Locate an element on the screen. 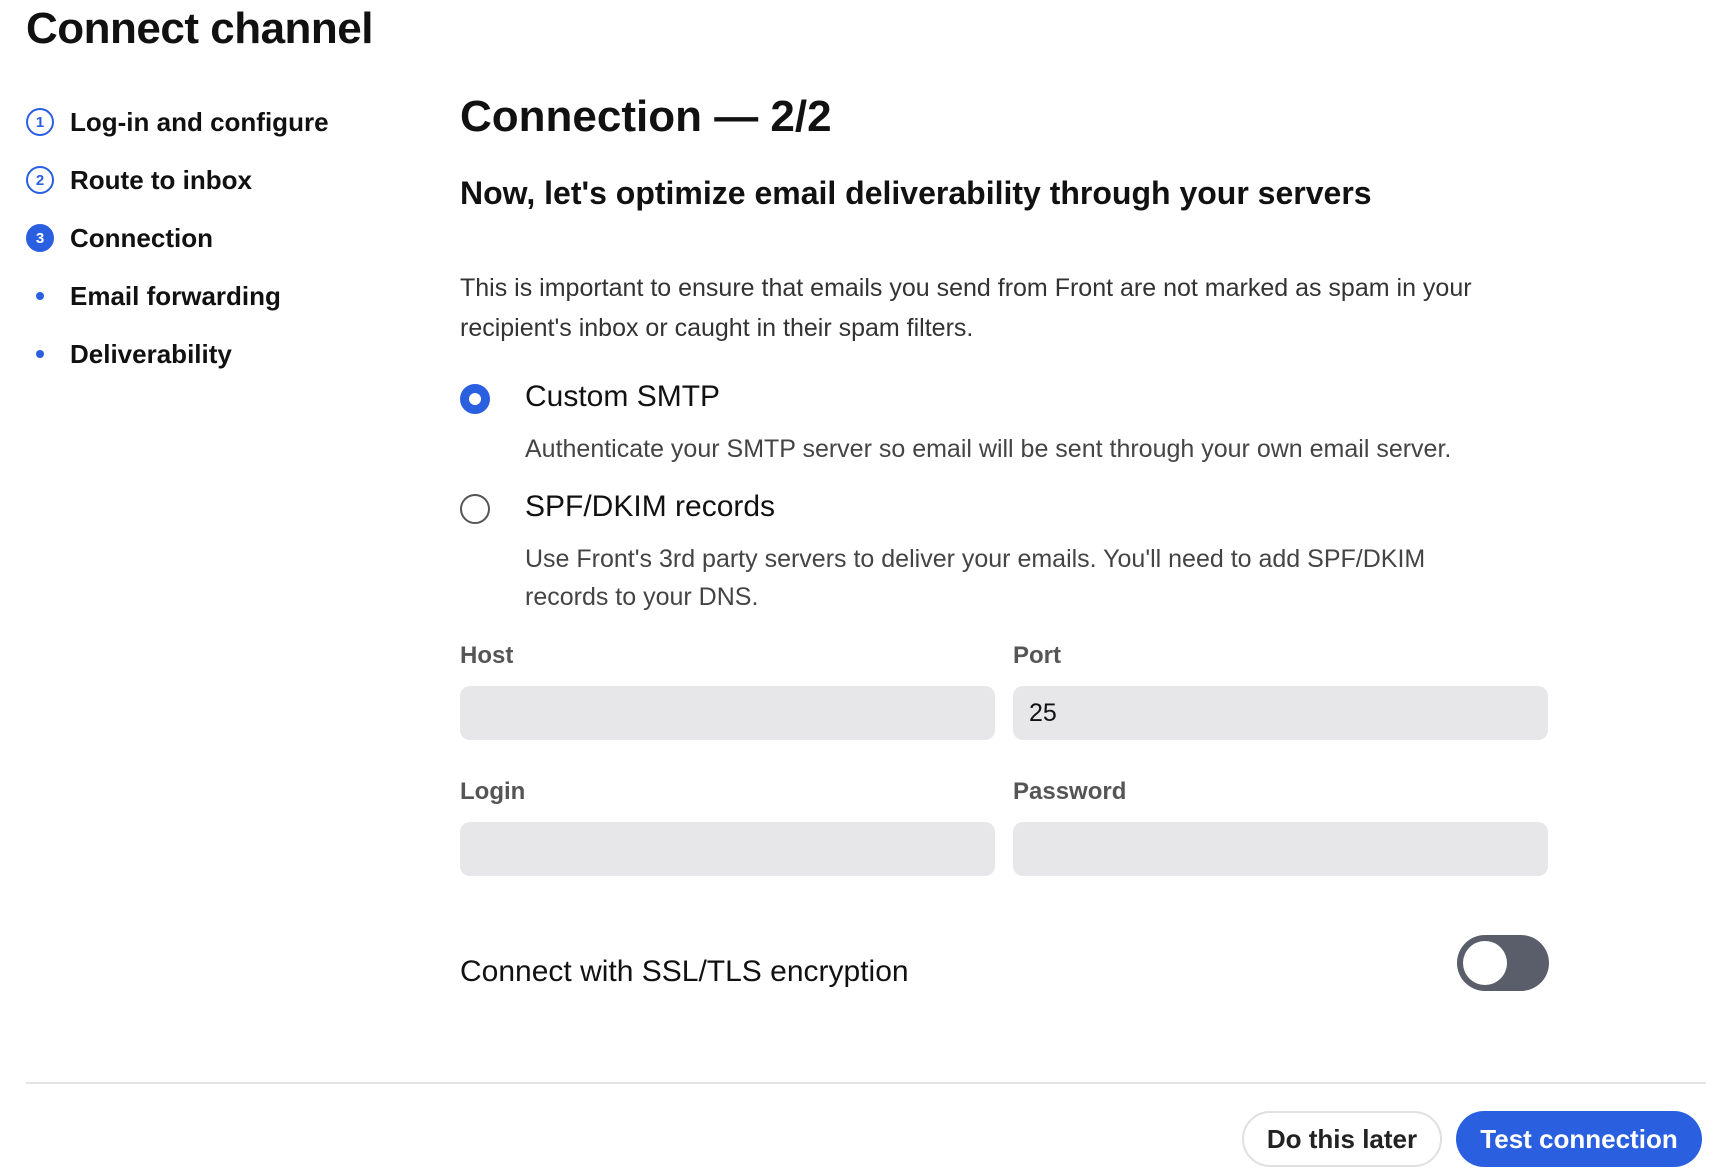  password-input is located at coordinates (1280, 849).